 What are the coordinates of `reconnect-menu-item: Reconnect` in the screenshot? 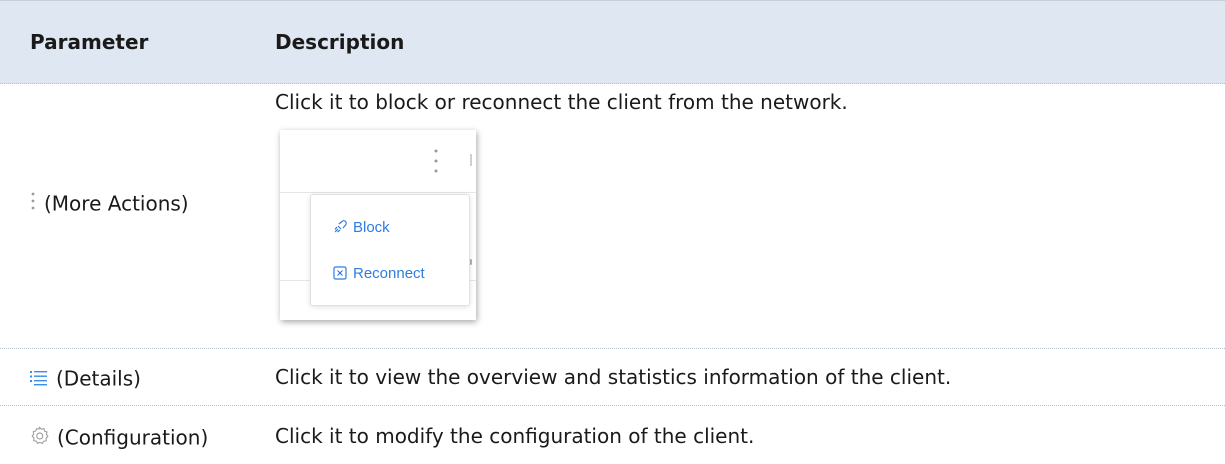 It's located at (390, 274).